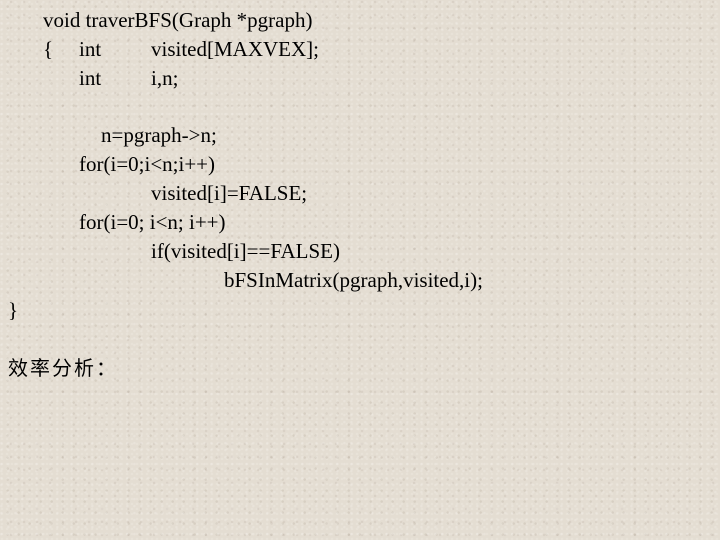 This screenshot has height=540, width=720. What do you see at coordinates (245, 251) in the screenshot?
I see `if-unvisited-statement: if(visited[i]==FALSE)` at bounding box center [245, 251].